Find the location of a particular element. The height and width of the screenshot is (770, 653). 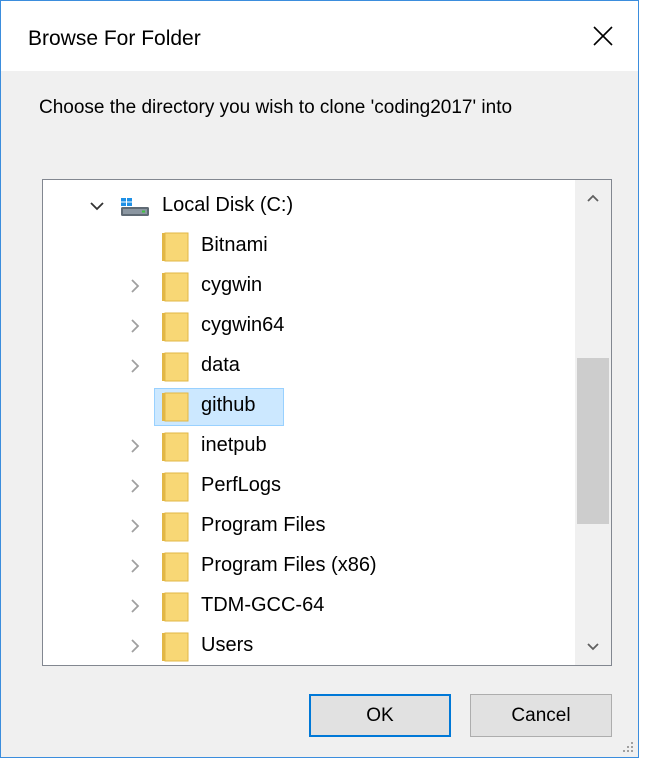

tree-item-label: Users is located at coordinates (227, 645).